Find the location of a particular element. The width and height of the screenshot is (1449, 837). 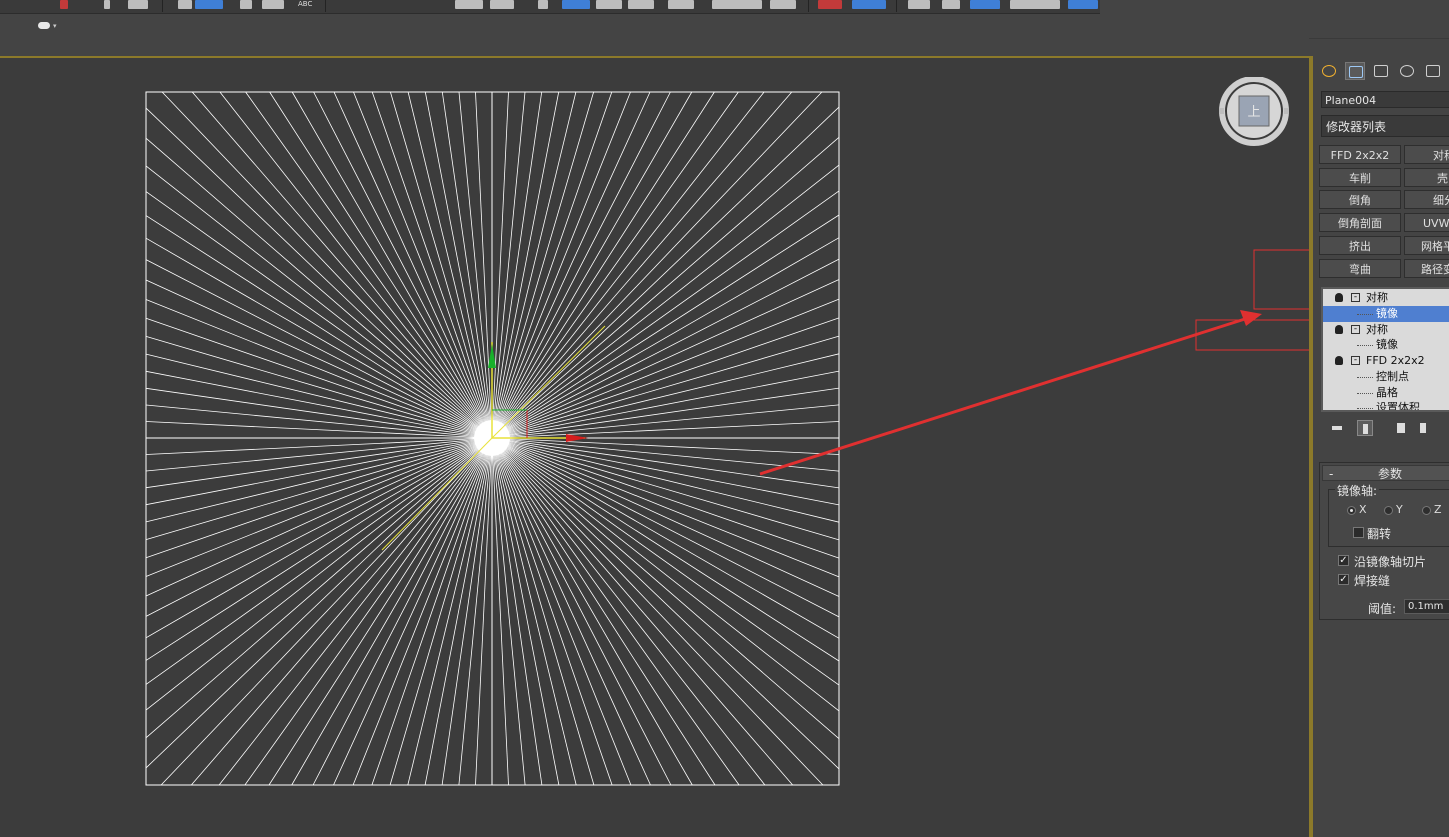

remove-modifier-icon is located at coordinates (1423, 428).